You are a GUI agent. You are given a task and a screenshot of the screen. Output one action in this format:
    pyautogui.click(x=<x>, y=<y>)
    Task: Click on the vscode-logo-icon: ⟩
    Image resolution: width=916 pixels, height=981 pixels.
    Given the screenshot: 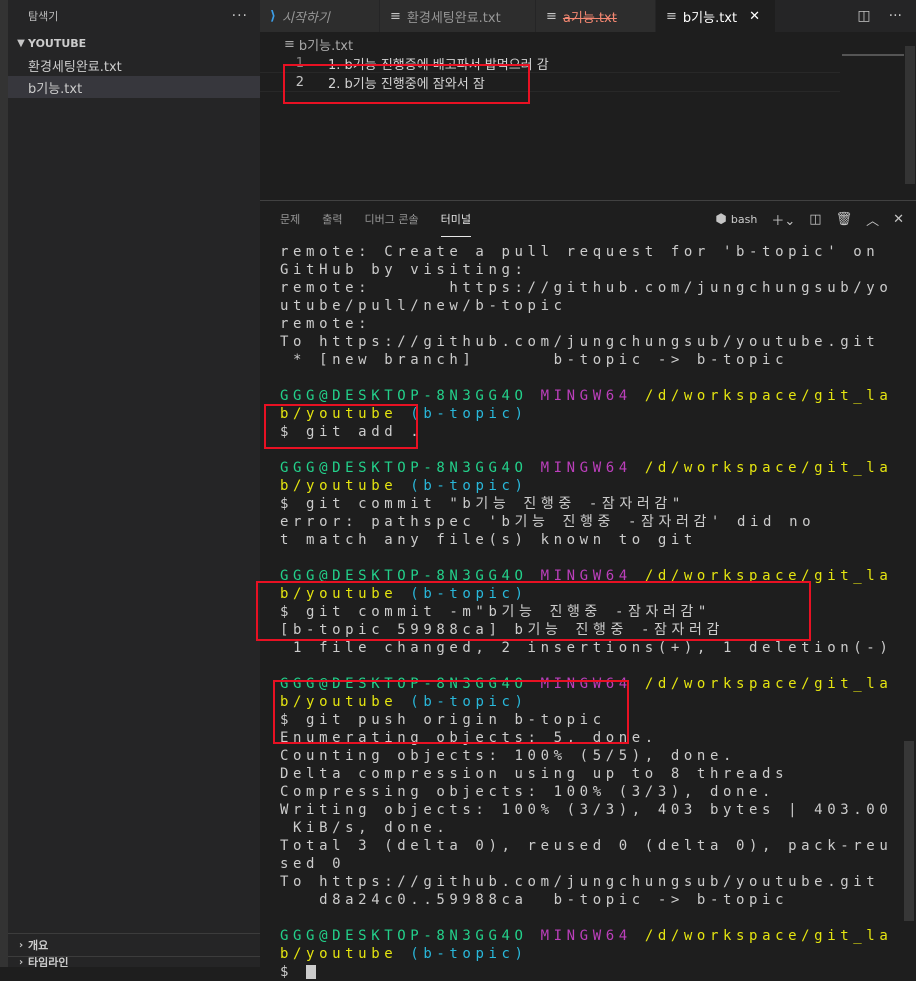 What is the action you would take?
    pyautogui.click(x=273, y=16)
    